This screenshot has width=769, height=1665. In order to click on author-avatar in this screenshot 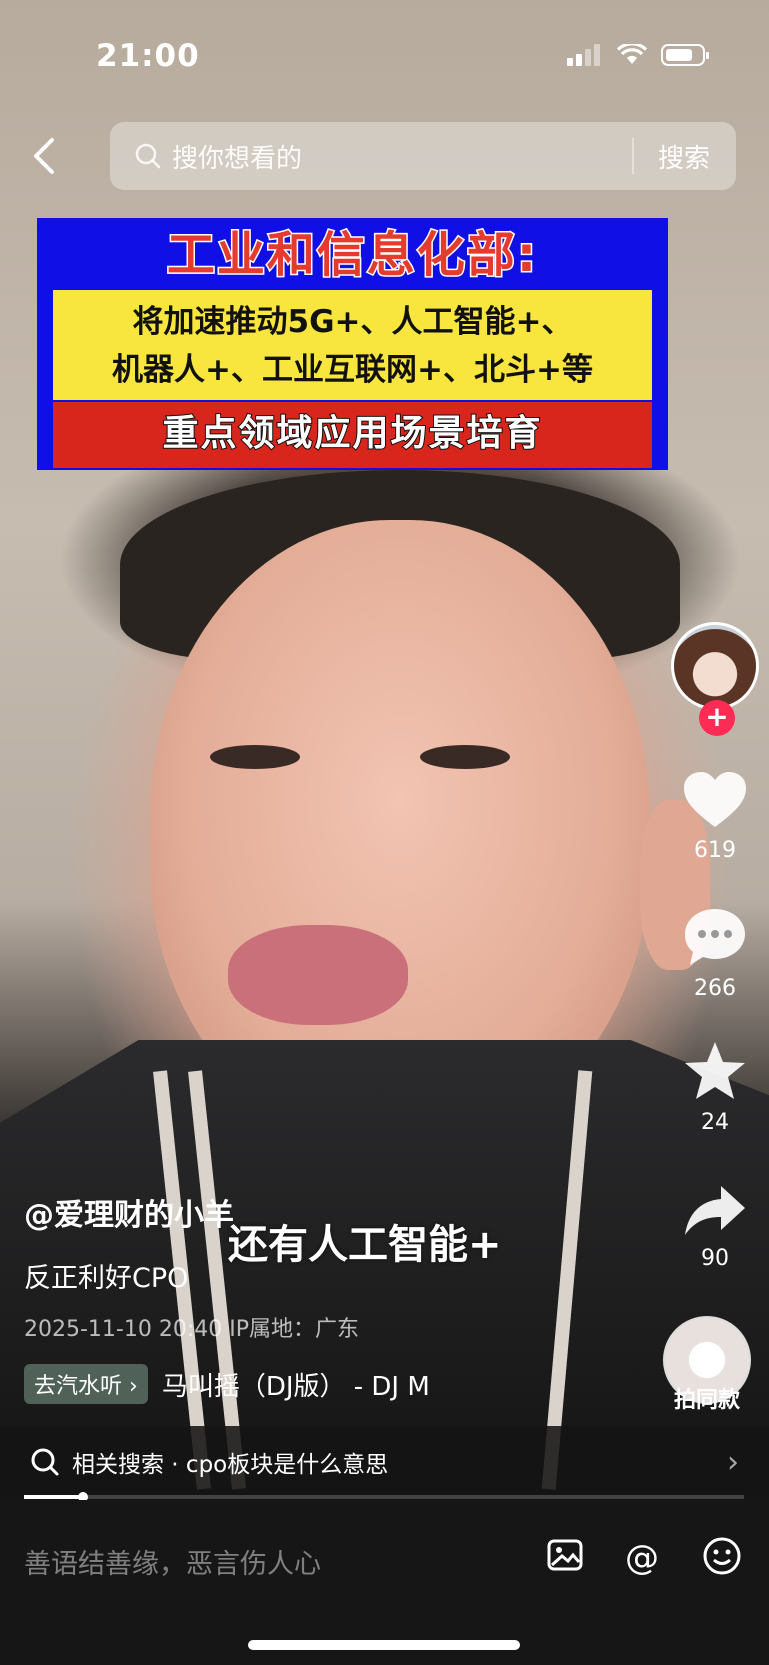, I will do `click(715, 666)`.